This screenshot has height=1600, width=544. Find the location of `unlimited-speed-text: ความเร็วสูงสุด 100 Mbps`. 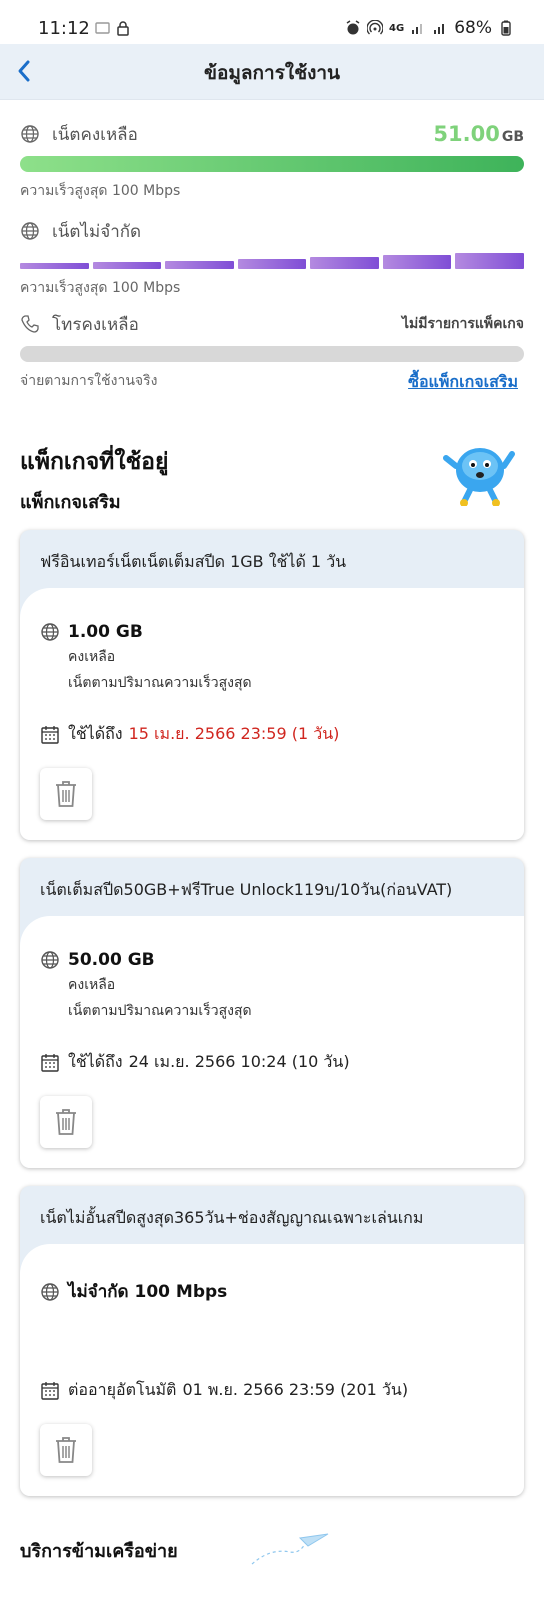

unlimited-speed-text: ความเร็วสูงสุด 100 Mbps is located at coordinates (100, 288).